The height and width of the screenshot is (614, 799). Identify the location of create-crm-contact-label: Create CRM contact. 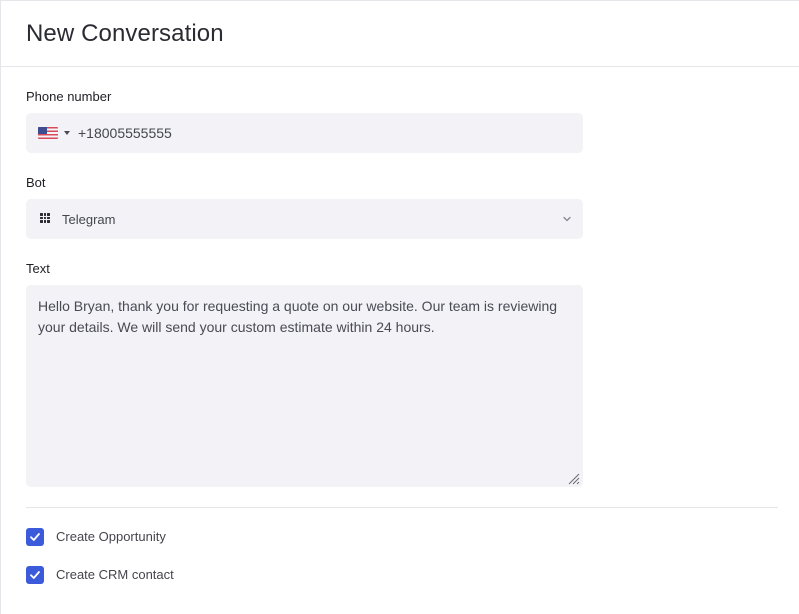
(115, 574).